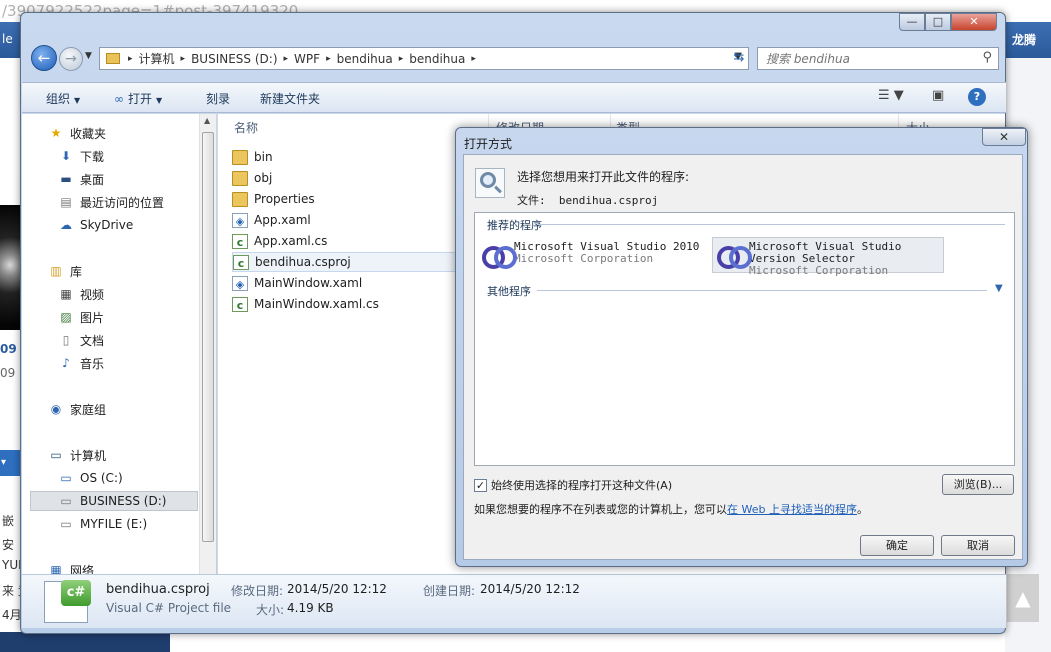 The height and width of the screenshot is (652, 1051). I want to click on breadcrumb-drive: BUSINESS (D:), so click(234, 59).